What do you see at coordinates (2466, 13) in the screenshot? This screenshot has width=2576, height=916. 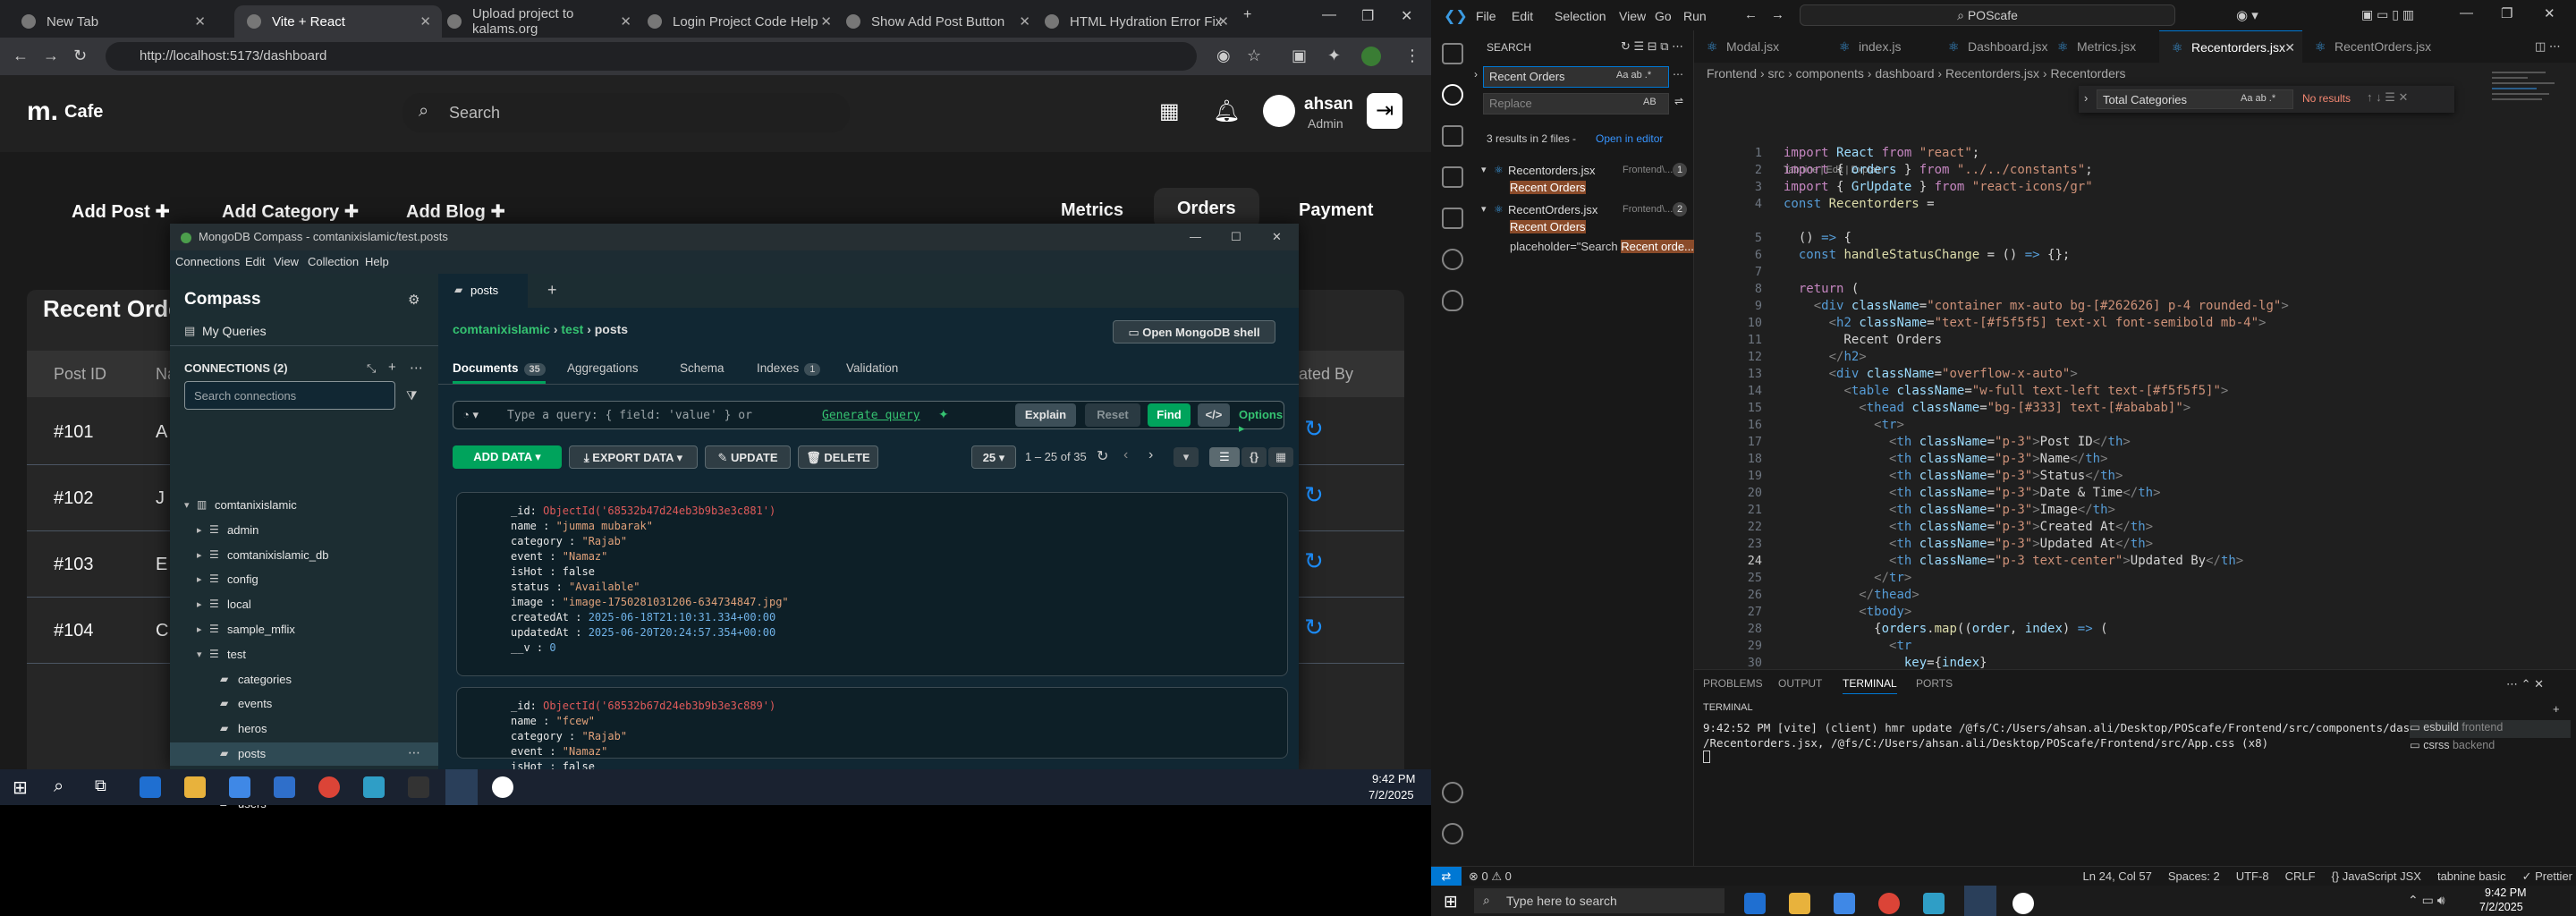 I see `win-minimize-icon: —` at bounding box center [2466, 13].